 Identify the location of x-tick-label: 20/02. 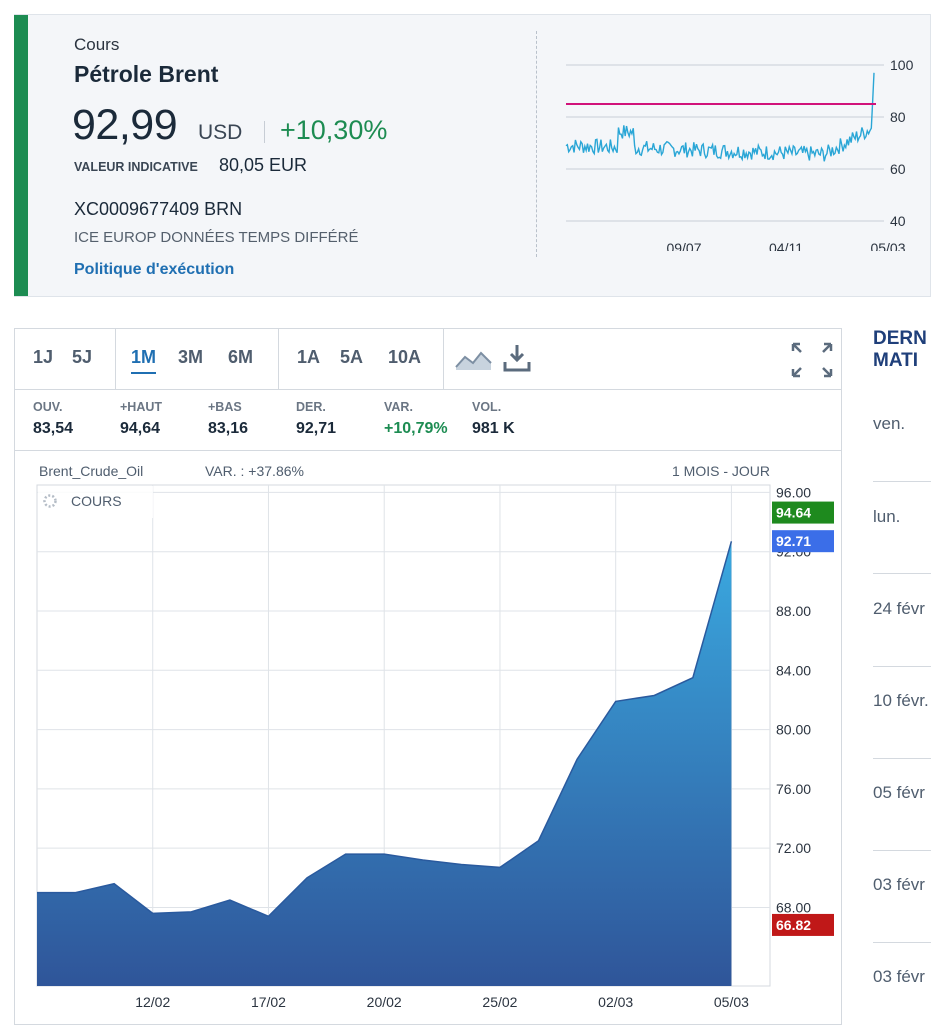
(384, 1002).